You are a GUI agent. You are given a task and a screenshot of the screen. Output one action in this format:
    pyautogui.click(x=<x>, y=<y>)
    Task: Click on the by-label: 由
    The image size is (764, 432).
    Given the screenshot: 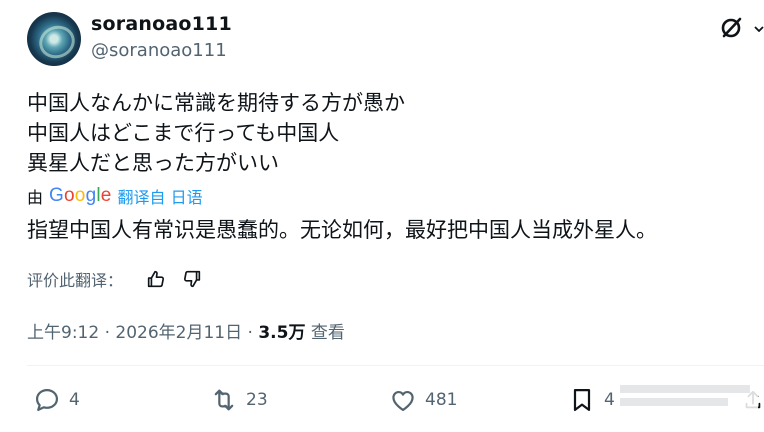 What is the action you would take?
    pyautogui.click(x=35, y=197)
    